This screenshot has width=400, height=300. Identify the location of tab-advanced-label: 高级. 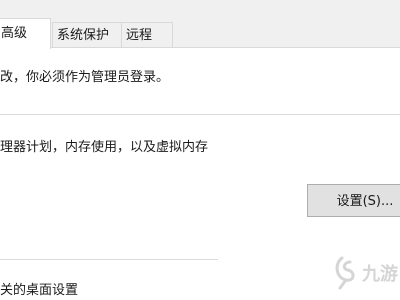
(14, 33).